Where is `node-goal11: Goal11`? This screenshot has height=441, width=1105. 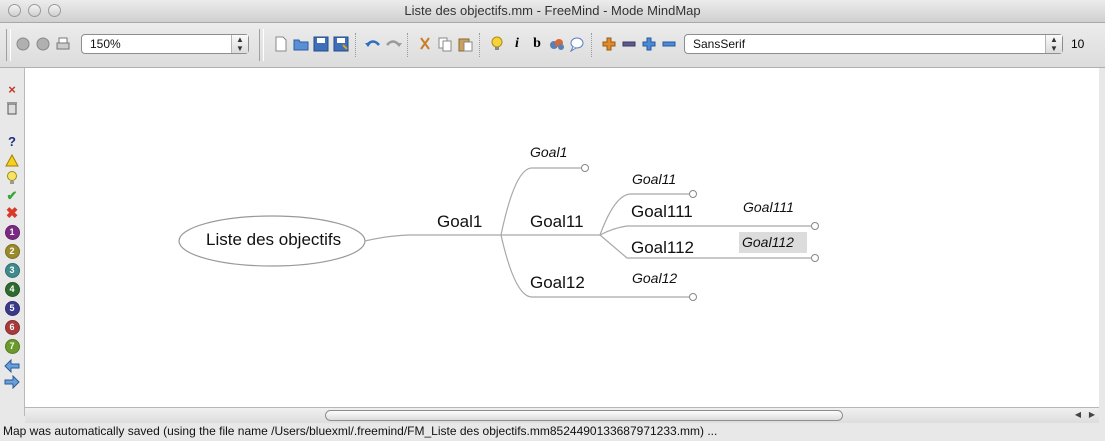 node-goal11: Goal11 is located at coordinates (557, 222).